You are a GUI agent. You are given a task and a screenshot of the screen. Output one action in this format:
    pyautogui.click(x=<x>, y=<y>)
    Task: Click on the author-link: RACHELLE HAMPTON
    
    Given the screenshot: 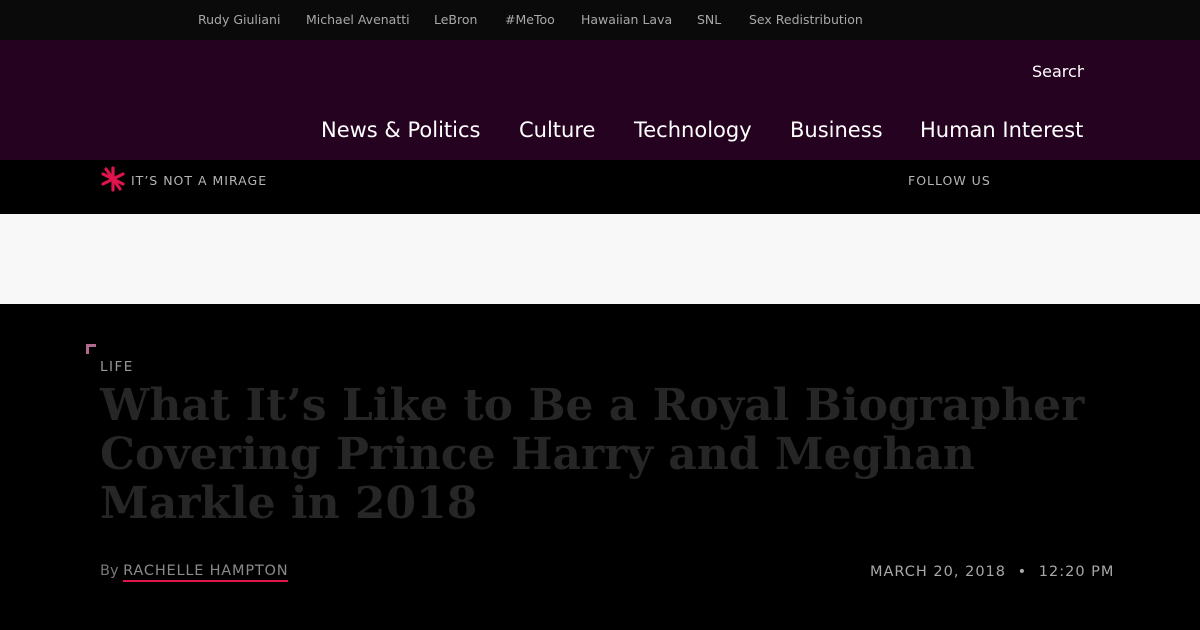 What is the action you would take?
    pyautogui.click(x=206, y=572)
    